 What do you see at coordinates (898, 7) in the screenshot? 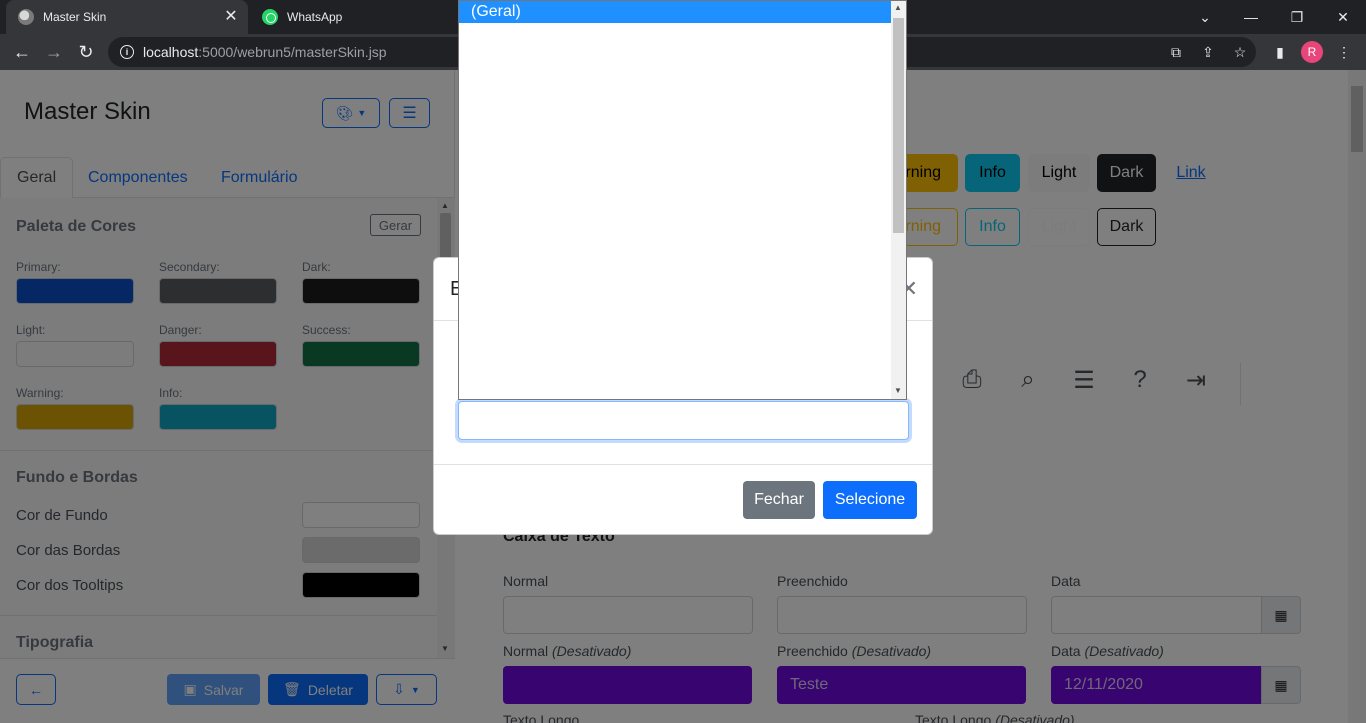
I see `scroll-up-icon: ▲` at bounding box center [898, 7].